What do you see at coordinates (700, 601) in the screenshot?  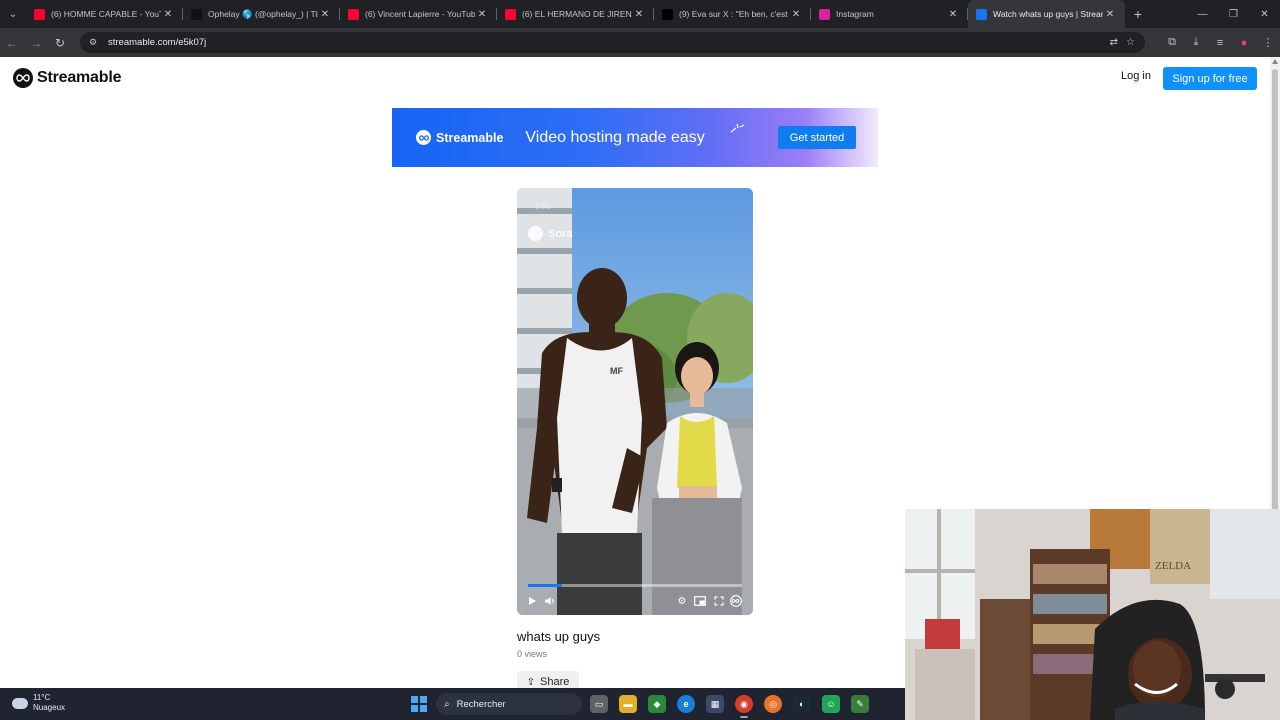 I see `pip-icon` at bounding box center [700, 601].